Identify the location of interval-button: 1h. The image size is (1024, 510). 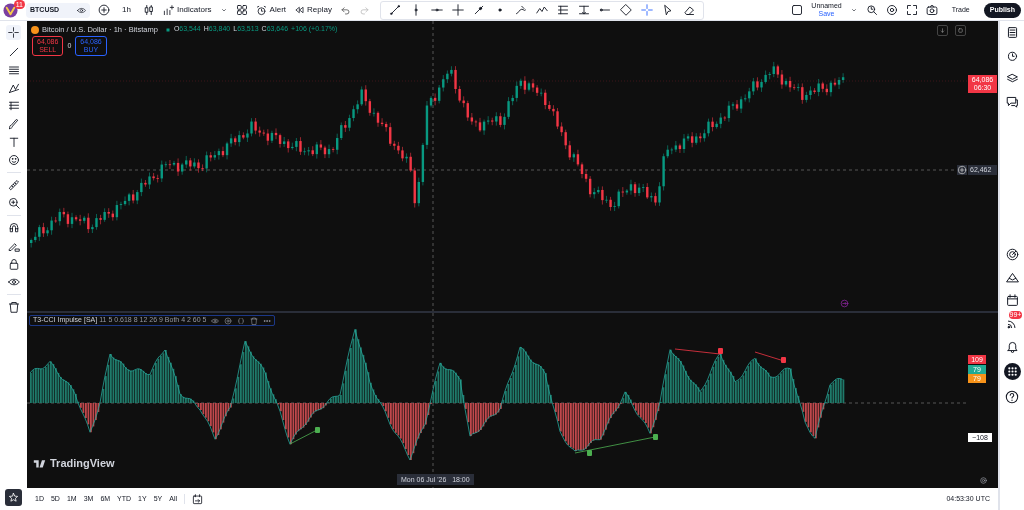
(126, 10).